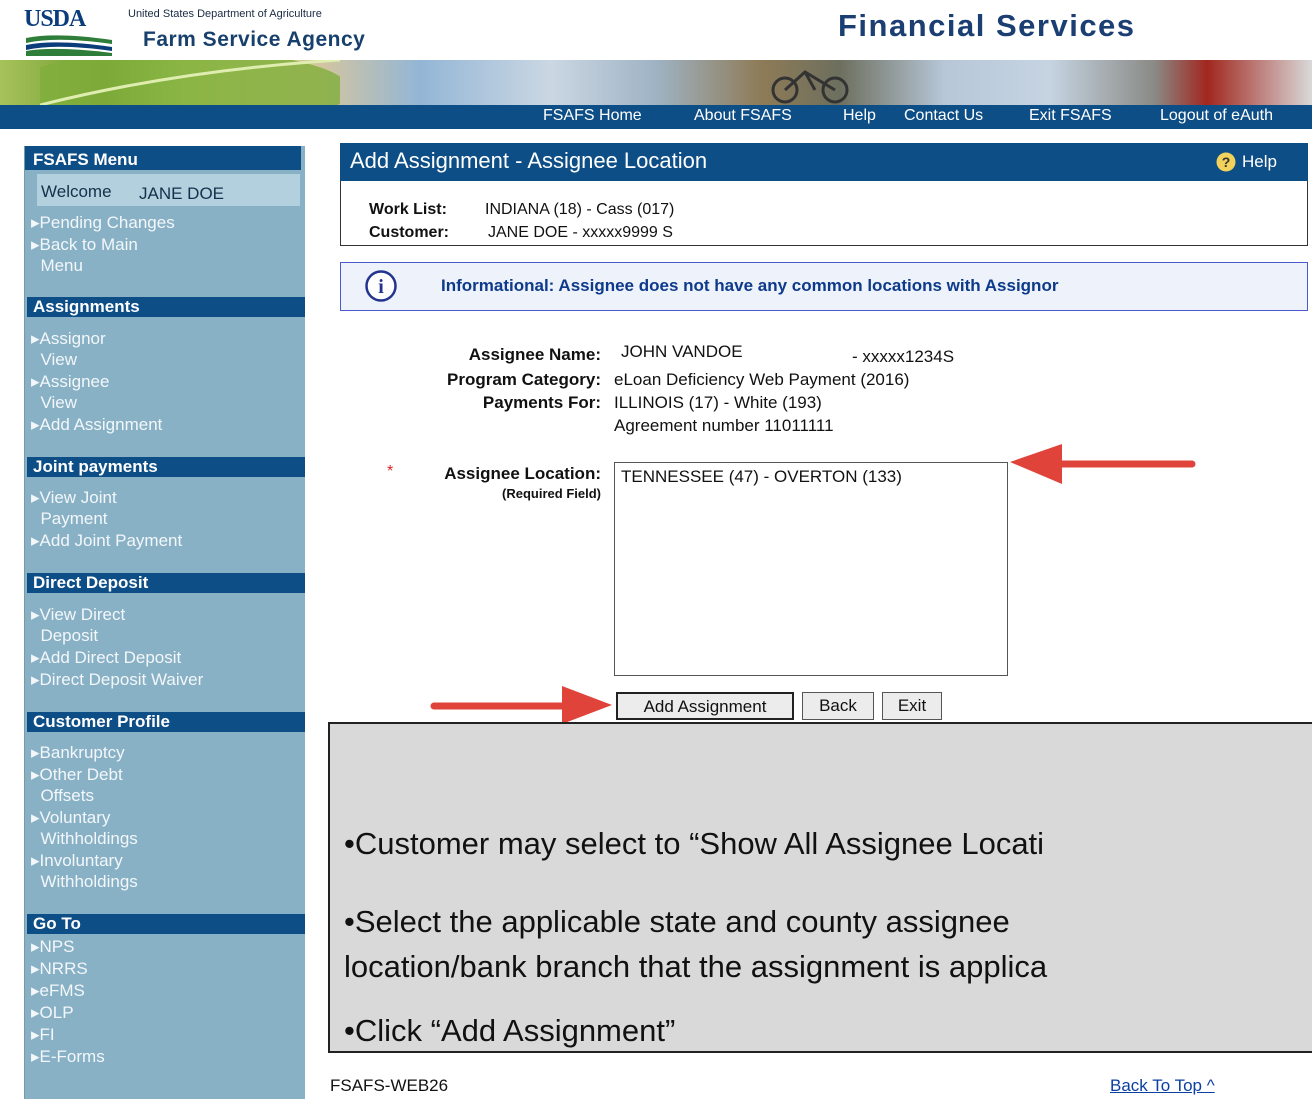 The image size is (1312, 1099). I want to click on sidebar-item-efms: ▸eFMS, so click(58, 990).